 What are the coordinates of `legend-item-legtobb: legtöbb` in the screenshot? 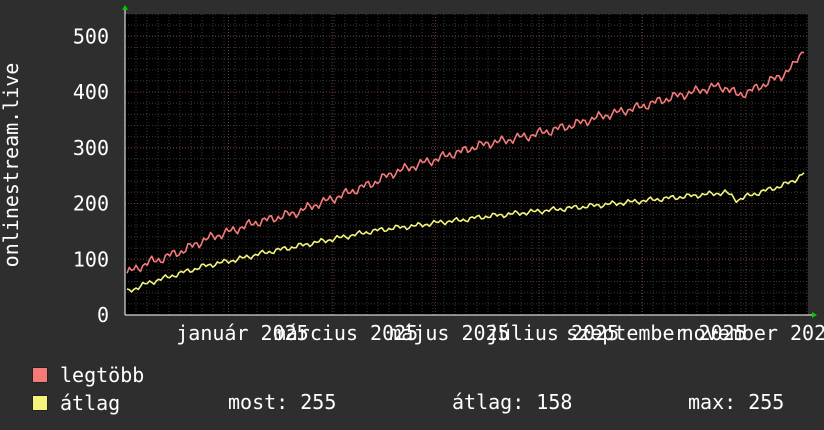 It's located at (88, 375).